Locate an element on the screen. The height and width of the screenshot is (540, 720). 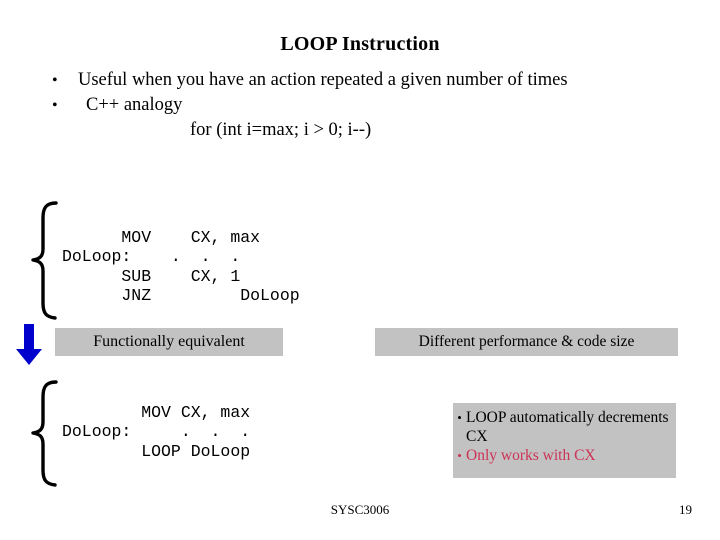
list-item: • Only works with CX is located at coordinates (564, 455).